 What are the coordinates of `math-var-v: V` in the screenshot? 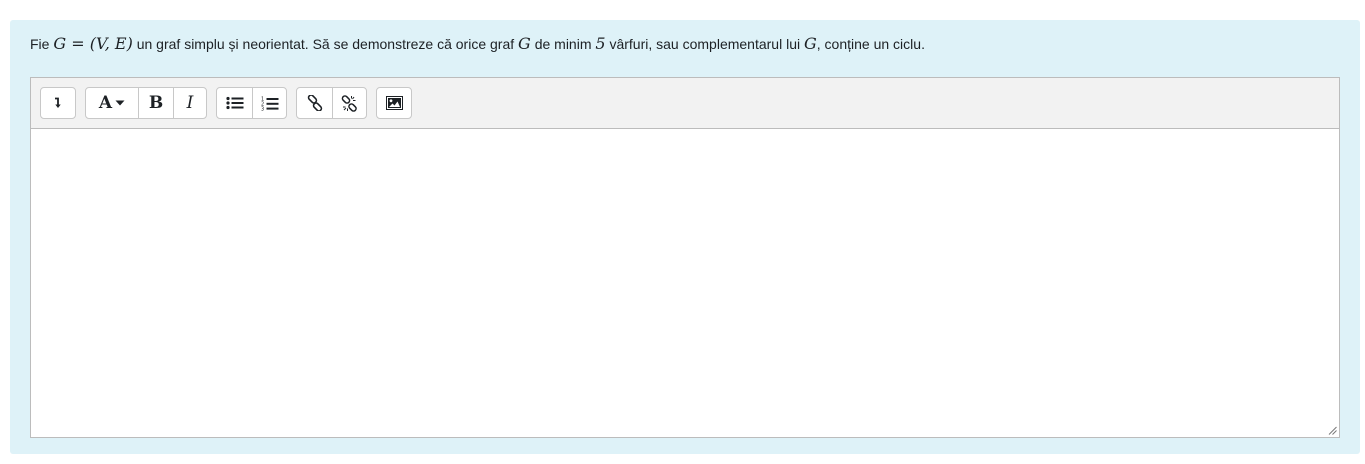 It's located at (100, 43).